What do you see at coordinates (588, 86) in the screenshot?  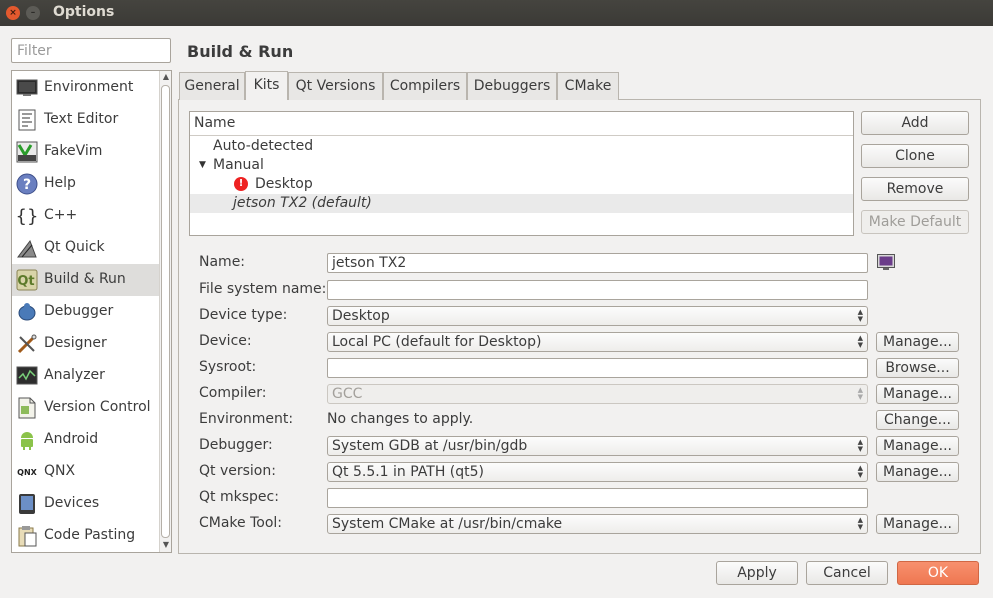 I see `tab-cmake: CMake` at bounding box center [588, 86].